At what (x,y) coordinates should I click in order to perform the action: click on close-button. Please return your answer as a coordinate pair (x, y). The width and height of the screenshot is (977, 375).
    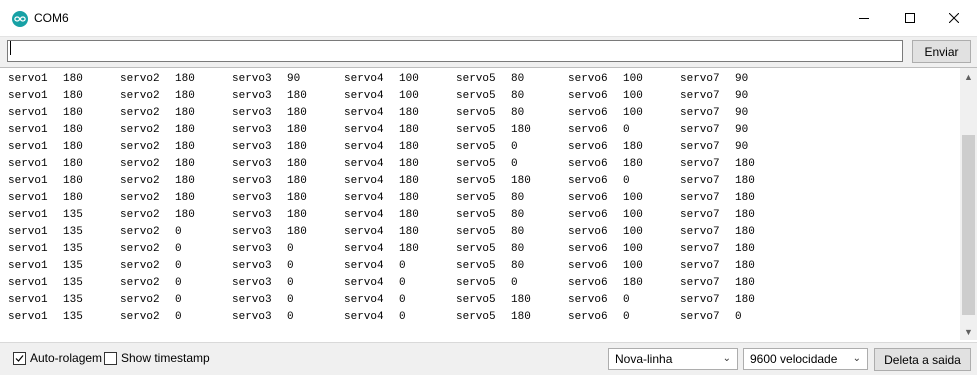
    Looking at the image, I should click on (954, 18).